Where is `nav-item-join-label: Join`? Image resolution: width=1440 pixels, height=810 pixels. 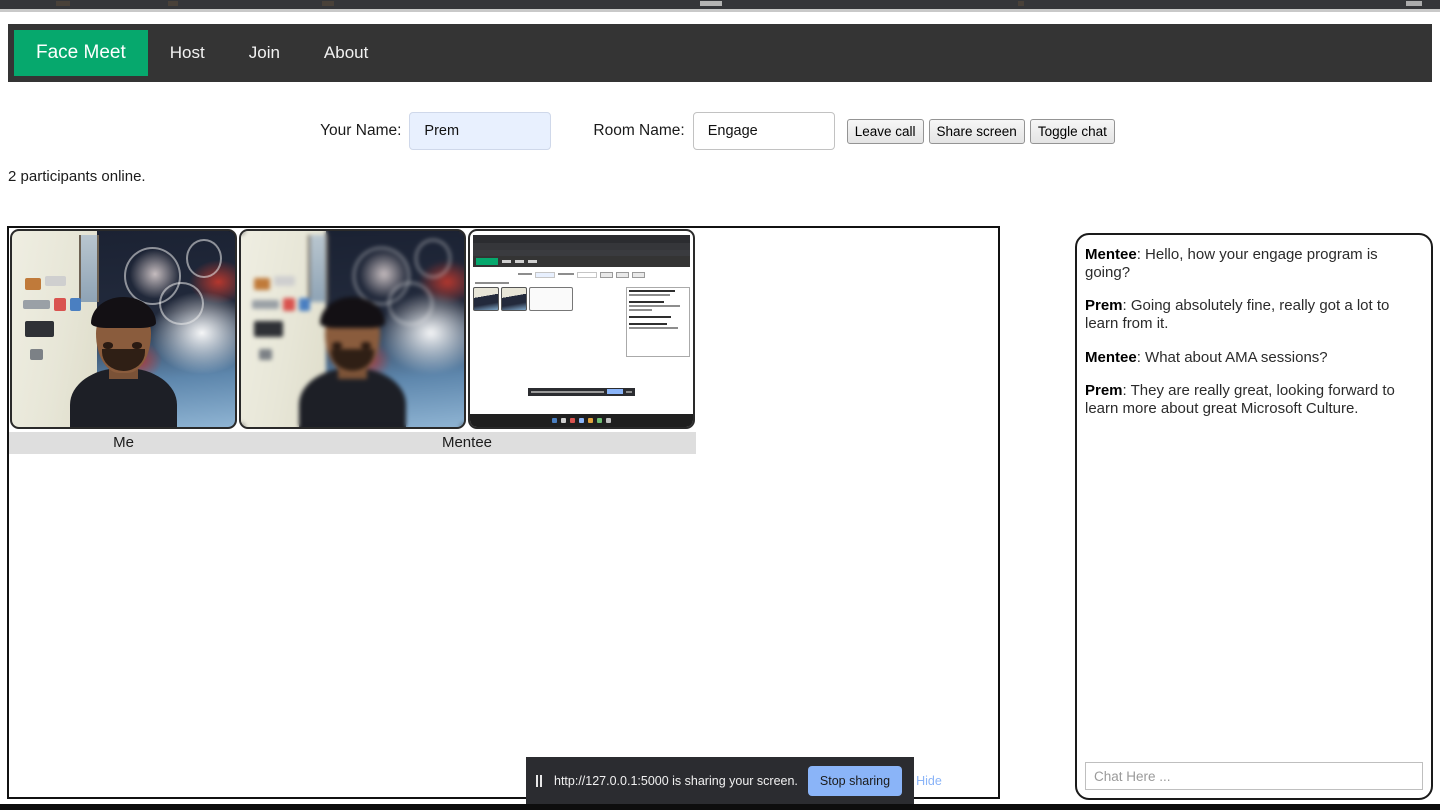 nav-item-join-label: Join is located at coordinates (264, 52).